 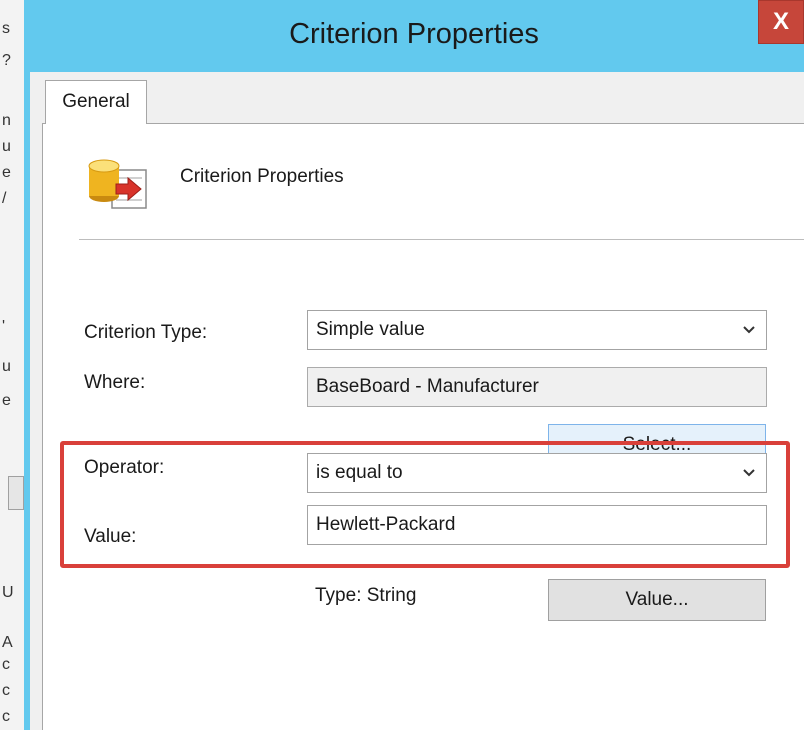 What do you see at coordinates (6, 28) in the screenshot?
I see `background-char: s` at bounding box center [6, 28].